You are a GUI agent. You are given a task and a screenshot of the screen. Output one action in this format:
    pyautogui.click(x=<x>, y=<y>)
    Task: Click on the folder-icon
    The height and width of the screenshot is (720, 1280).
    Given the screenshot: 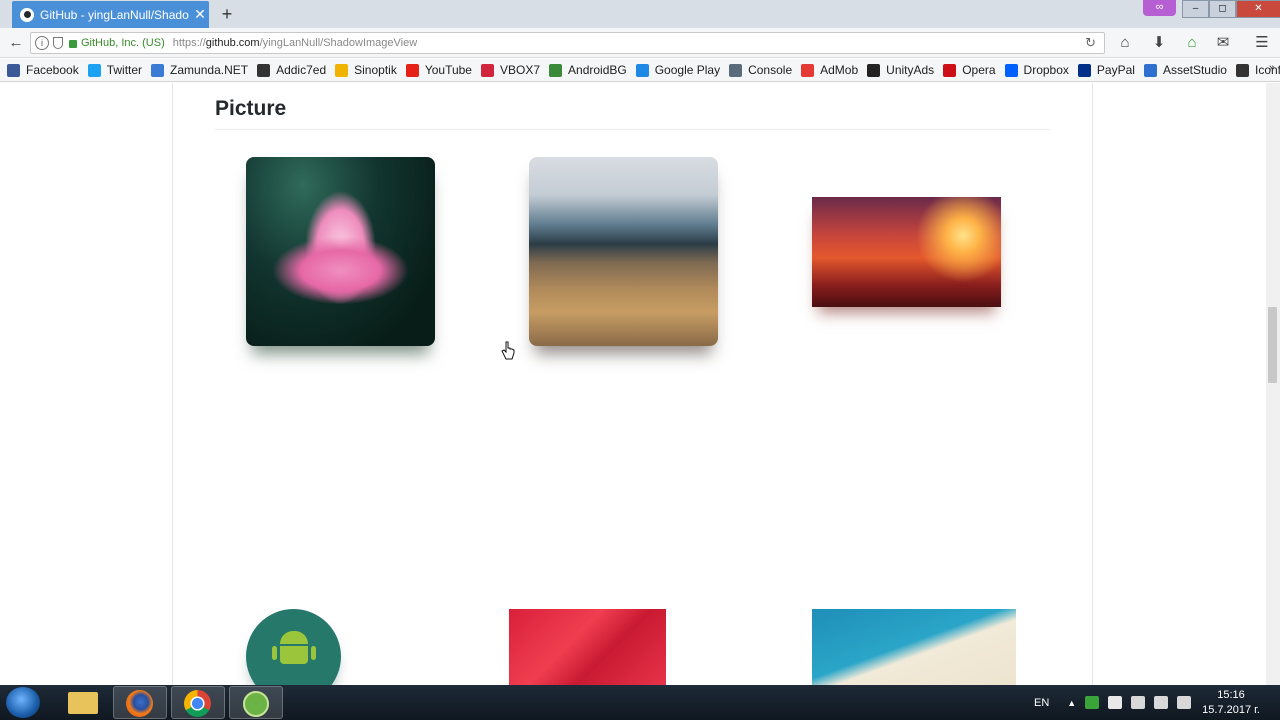 What is the action you would take?
    pyautogui.click(x=83, y=703)
    